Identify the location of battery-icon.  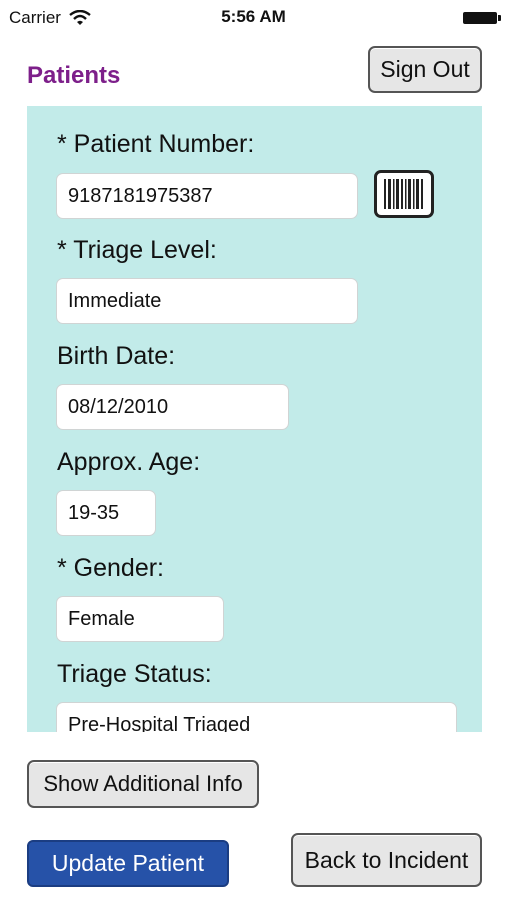
(482, 18).